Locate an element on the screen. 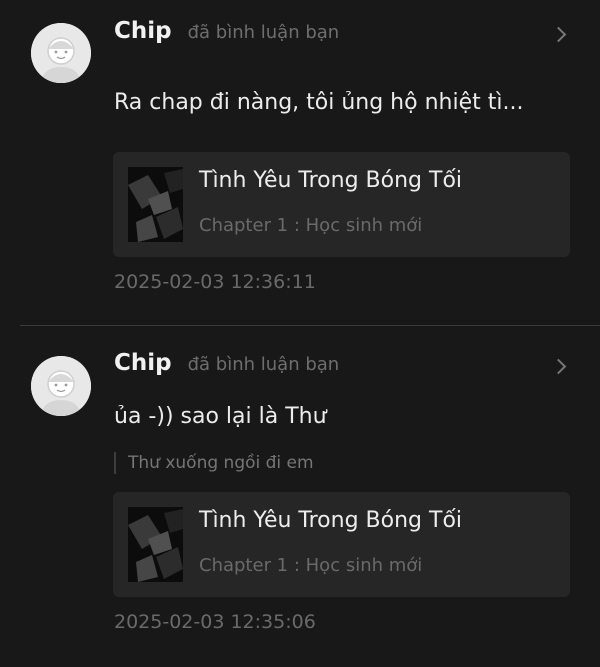  comment-text: ủa -)) sao lại là Thư is located at coordinates (220, 416).